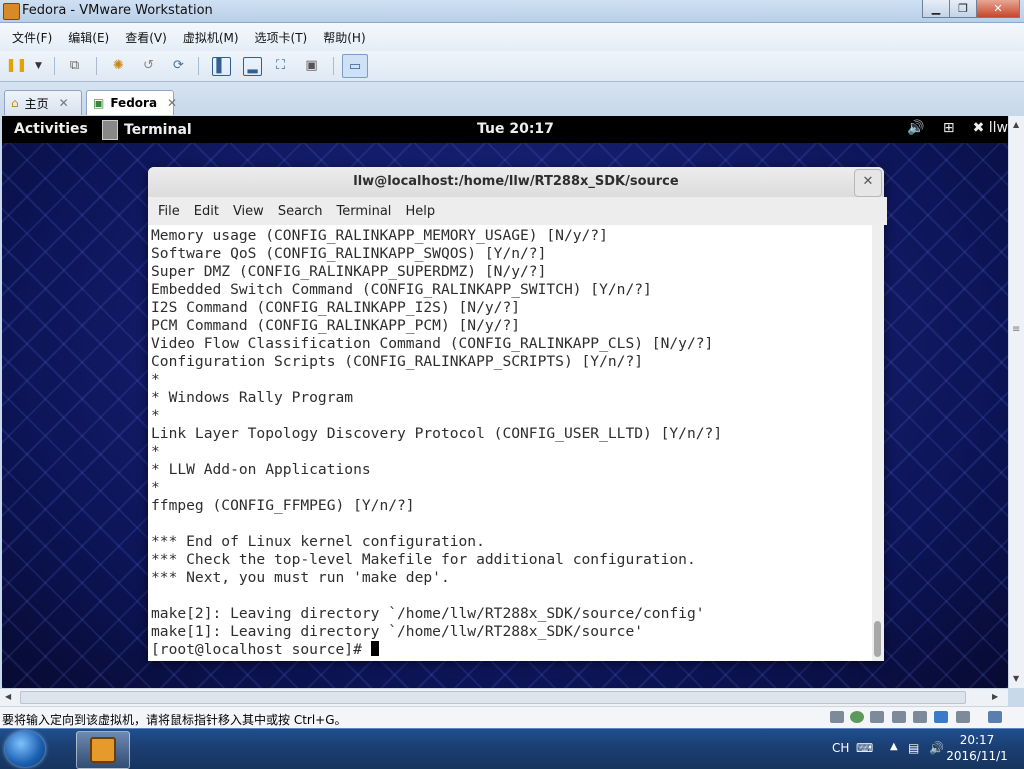 This screenshot has height=769, width=1024. What do you see at coordinates (493, 697) in the screenshot?
I see `horizontal-scroll-thumb` at bounding box center [493, 697].